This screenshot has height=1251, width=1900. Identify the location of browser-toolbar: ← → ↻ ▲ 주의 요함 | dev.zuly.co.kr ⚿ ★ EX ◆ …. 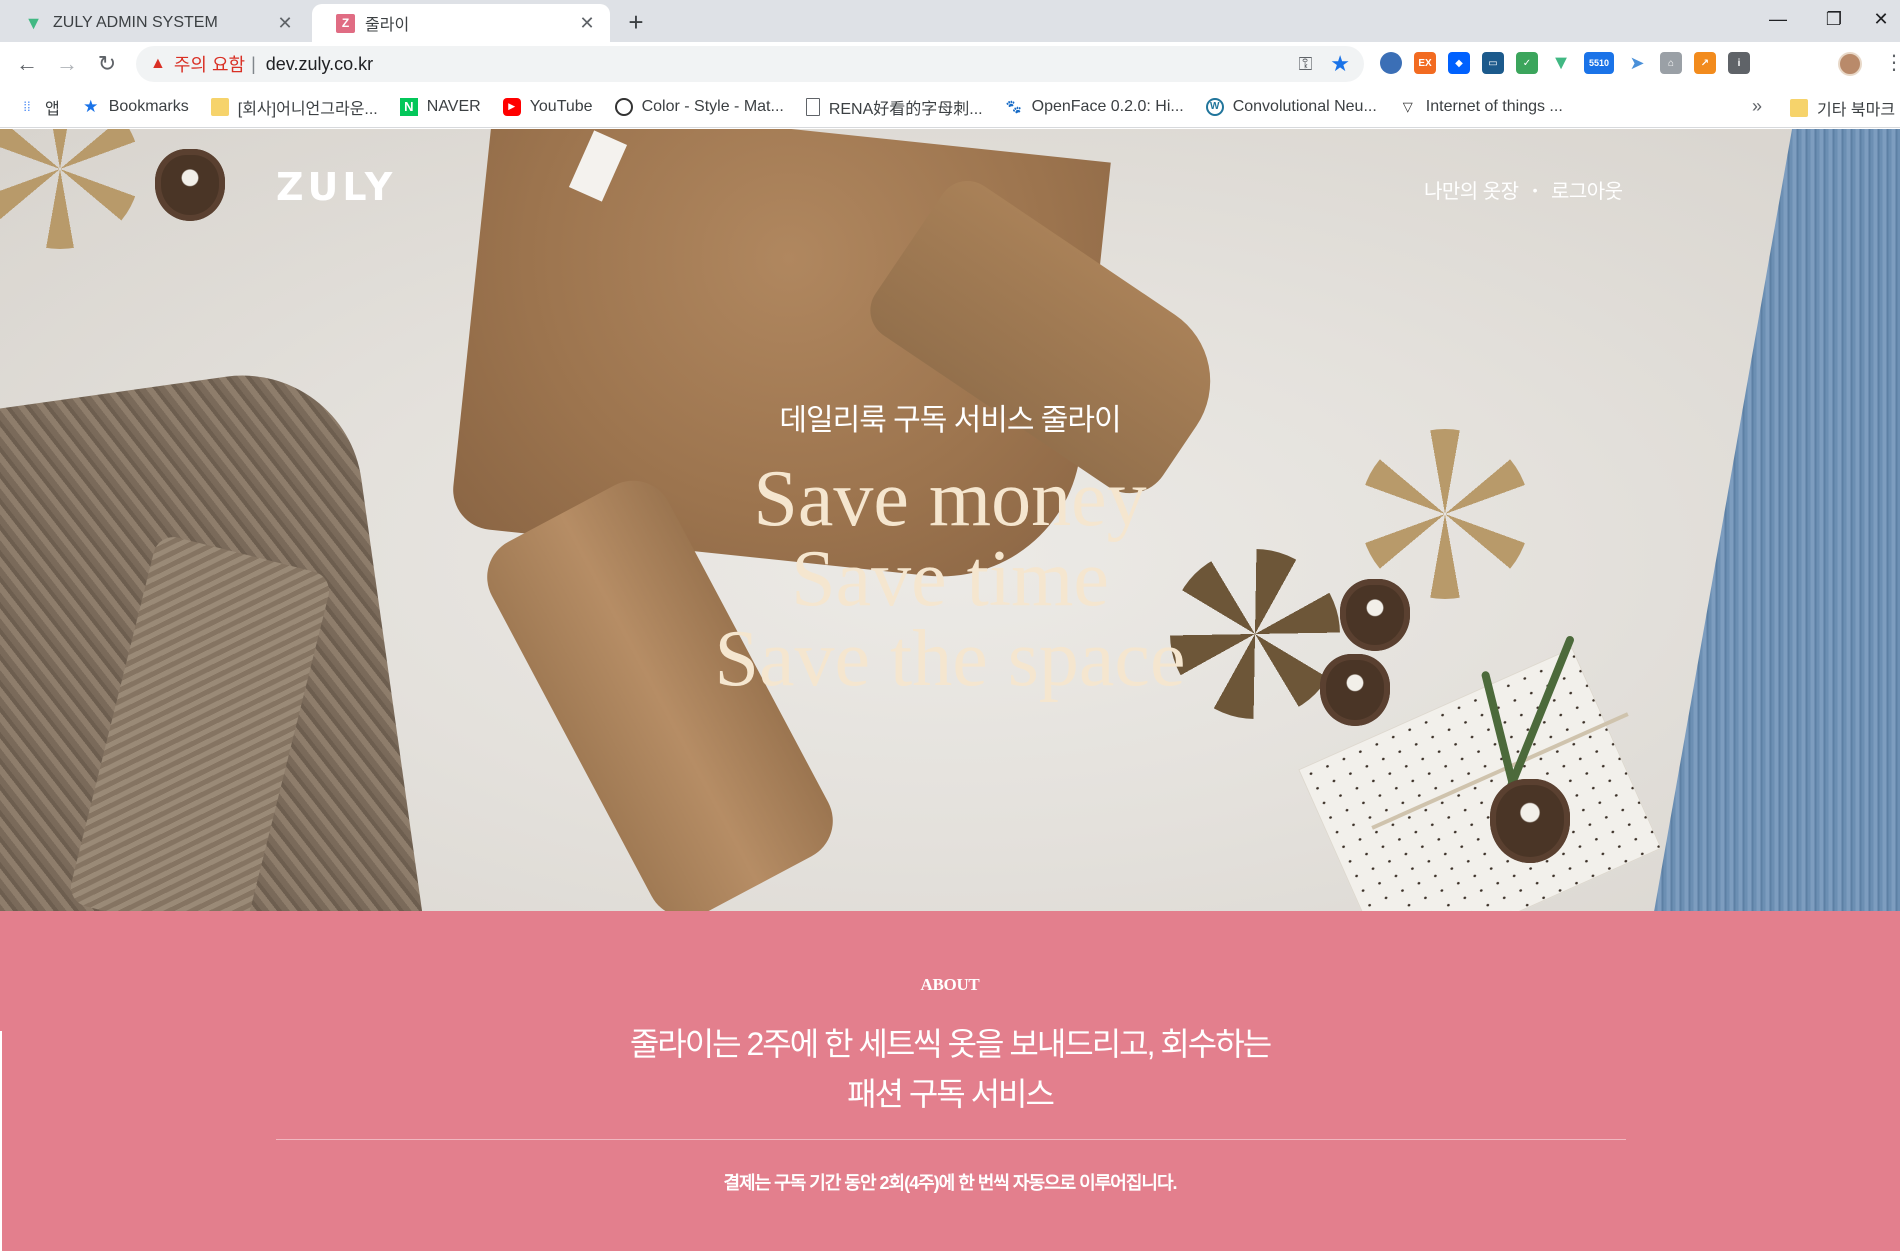
(950, 64).